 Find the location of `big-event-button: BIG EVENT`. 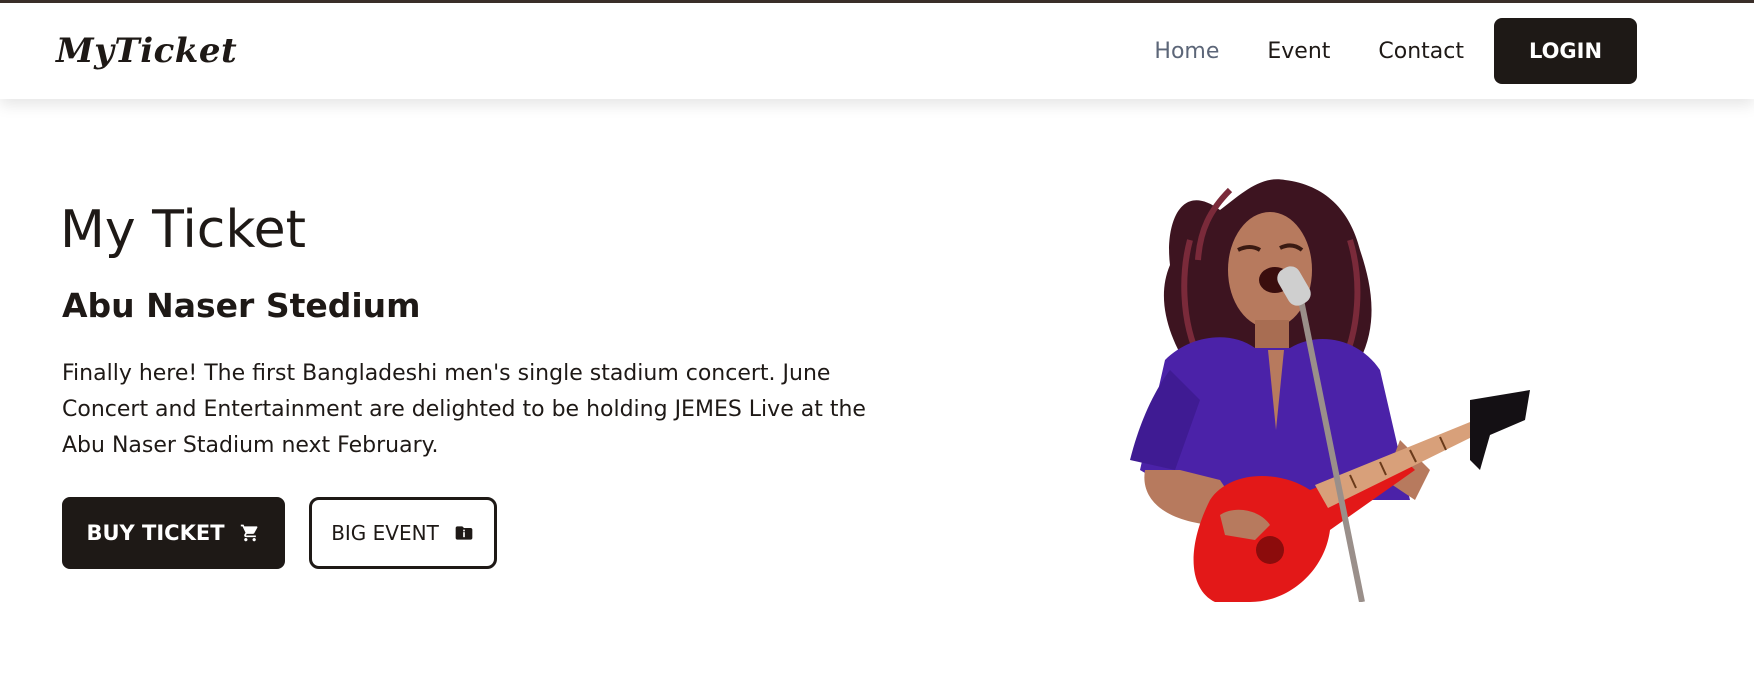

big-event-button: BIG EVENT is located at coordinates (403, 533).